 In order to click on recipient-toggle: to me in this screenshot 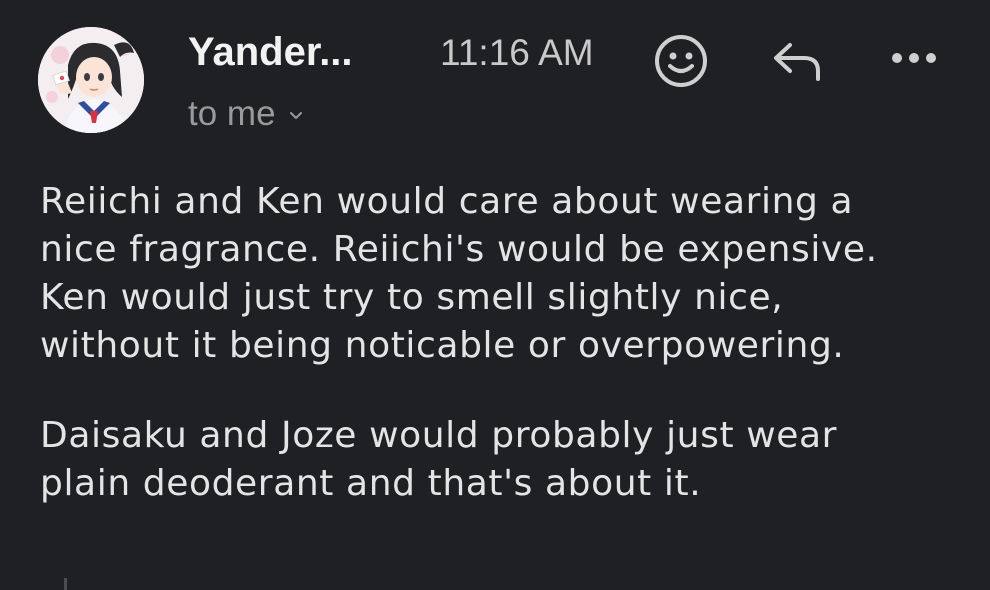, I will do `click(246, 114)`.